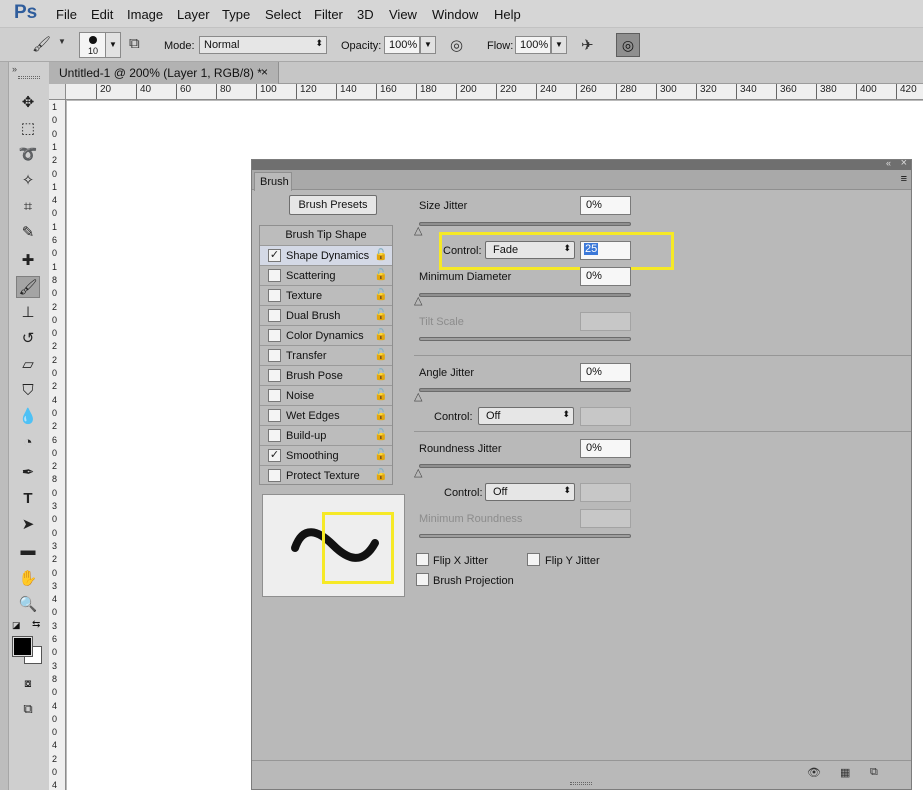  What do you see at coordinates (326, 396) in the screenshot?
I see `option-noise: Noise 🔓` at bounding box center [326, 396].